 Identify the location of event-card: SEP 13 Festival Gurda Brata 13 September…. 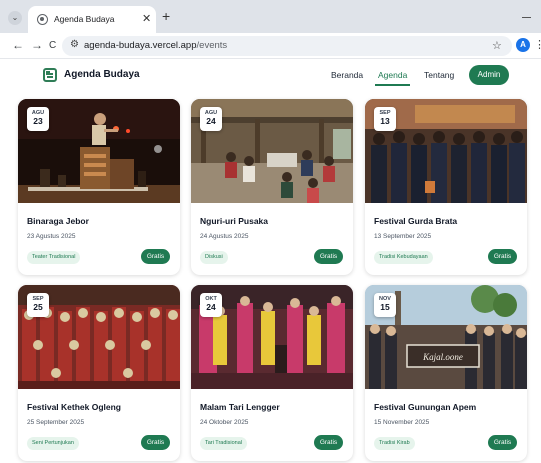
(446, 187).